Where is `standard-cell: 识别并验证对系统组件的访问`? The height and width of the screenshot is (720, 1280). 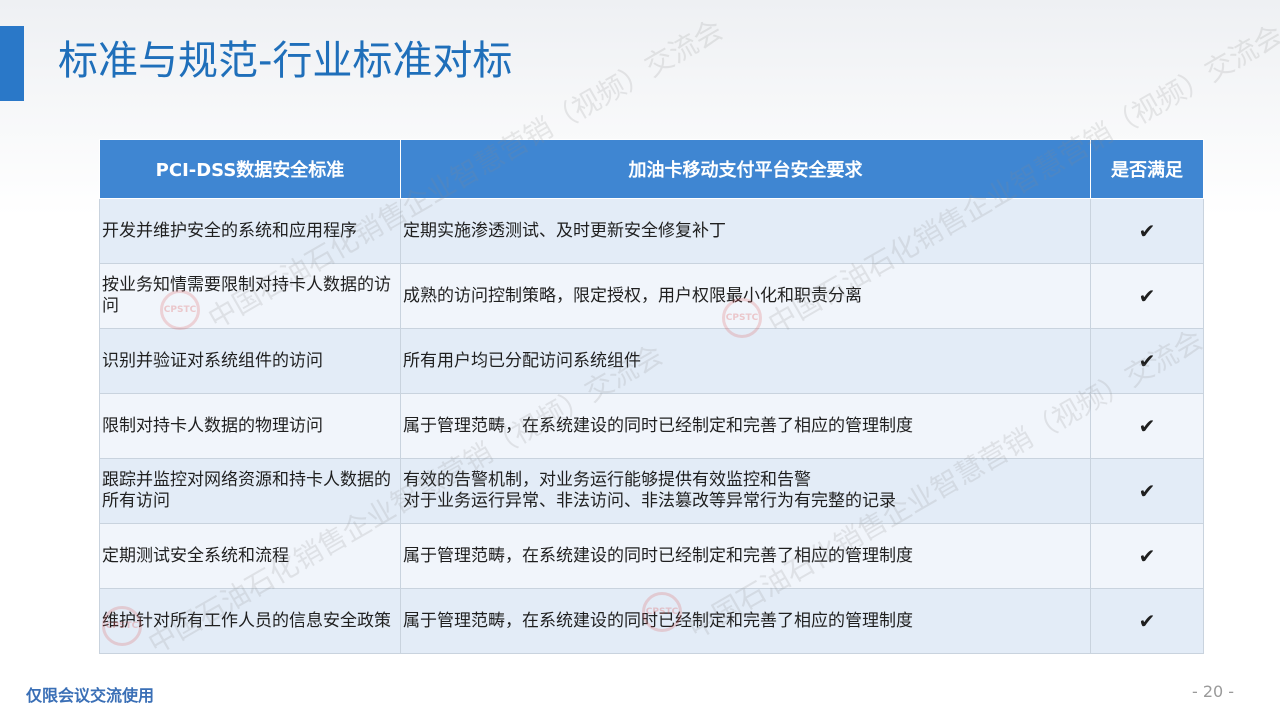 standard-cell: 识别并验证对系统组件的访问 is located at coordinates (250, 361).